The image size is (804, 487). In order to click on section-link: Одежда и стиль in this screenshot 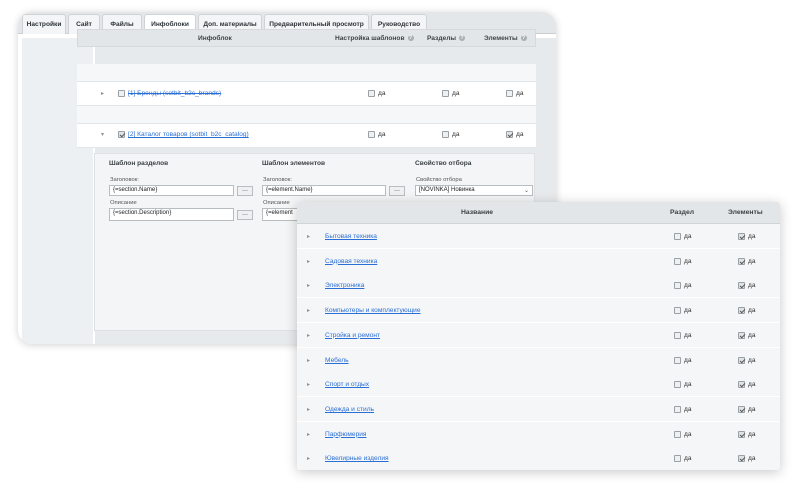, I will do `click(349, 409)`.